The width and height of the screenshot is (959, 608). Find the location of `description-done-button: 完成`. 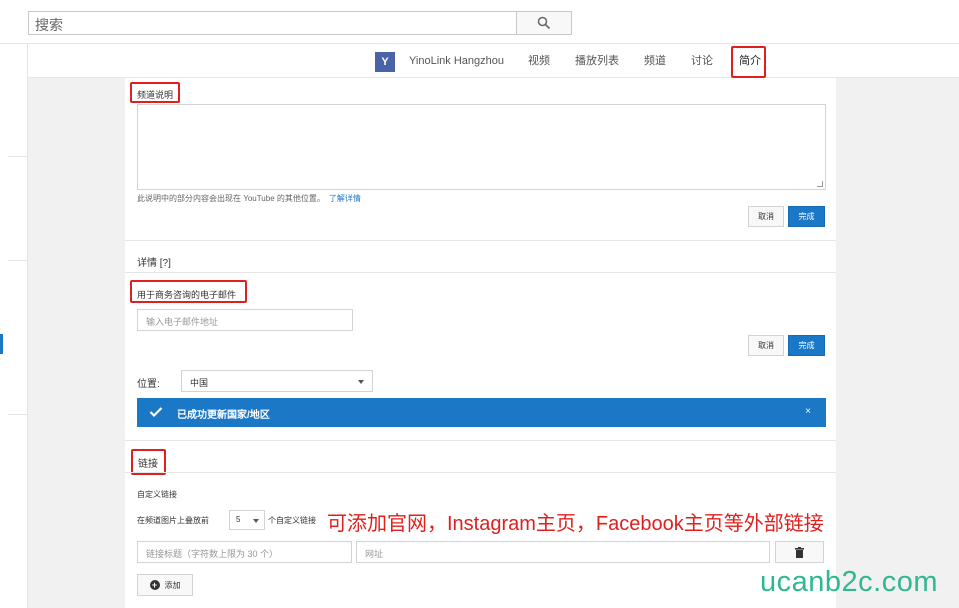

description-done-button: 完成 is located at coordinates (806, 216).